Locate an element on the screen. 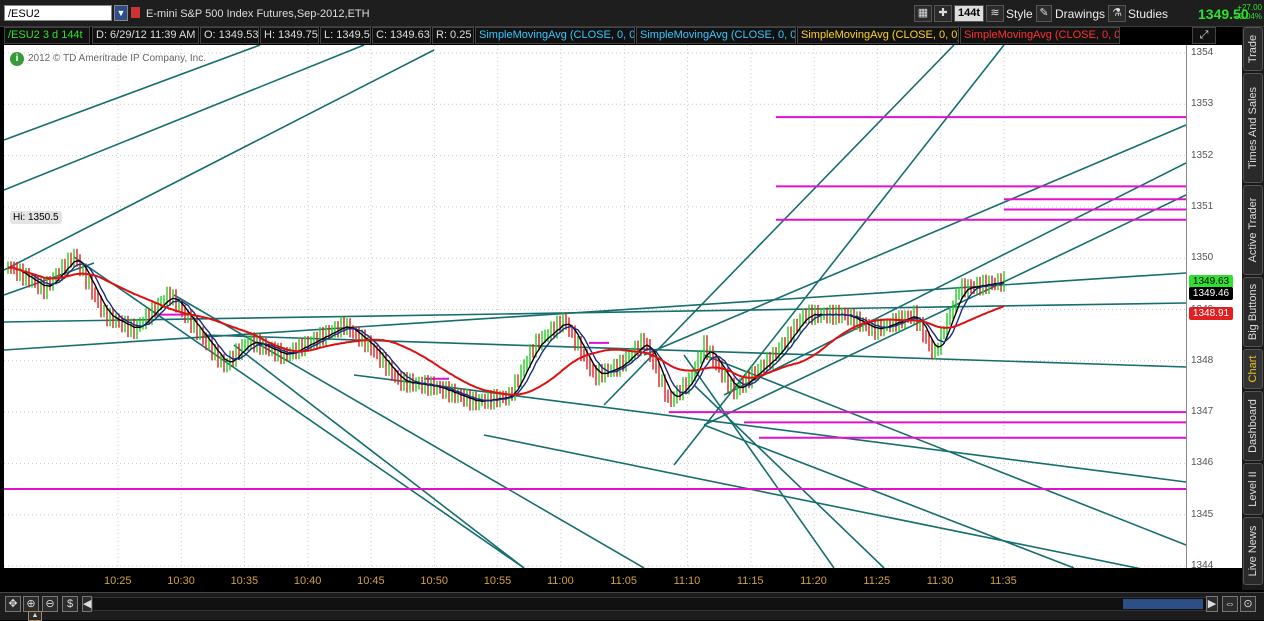  time-tick-label: 11:30 is located at coordinates (940, 581).